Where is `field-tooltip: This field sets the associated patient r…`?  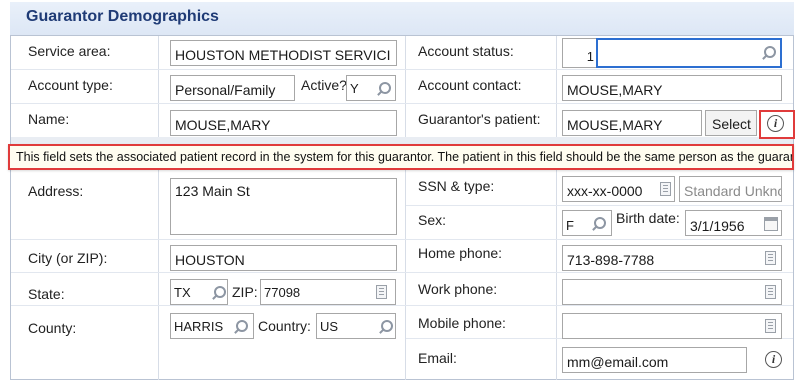 field-tooltip: This field sets the associated patient r… is located at coordinates (401, 157).